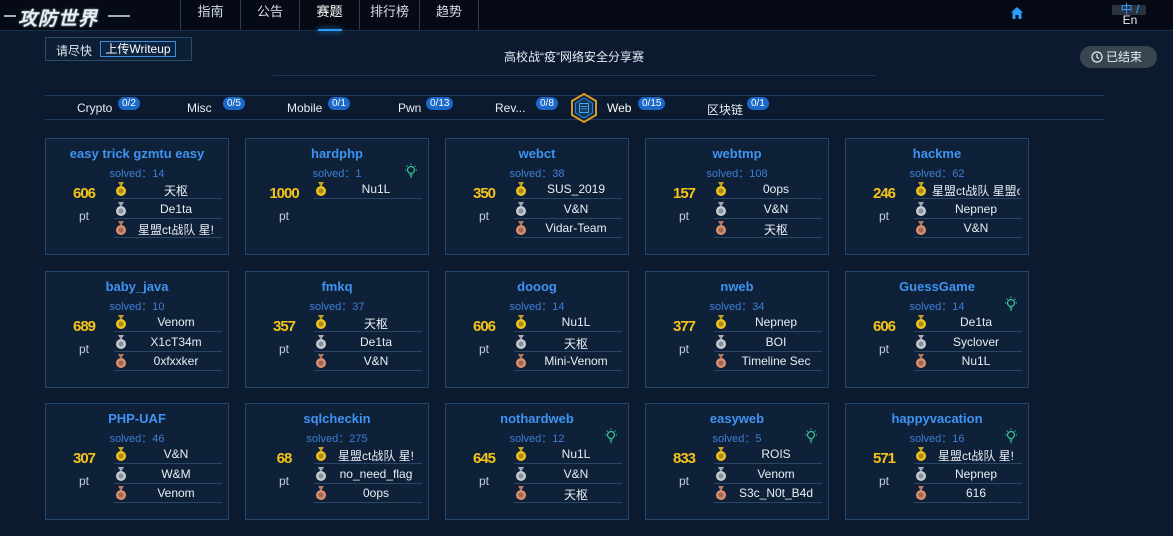 The width and height of the screenshot is (1173, 536). What do you see at coordinates (484, 326) in the screenshot?
I see `challenge-points: 606` at bounding box center [484, 326].